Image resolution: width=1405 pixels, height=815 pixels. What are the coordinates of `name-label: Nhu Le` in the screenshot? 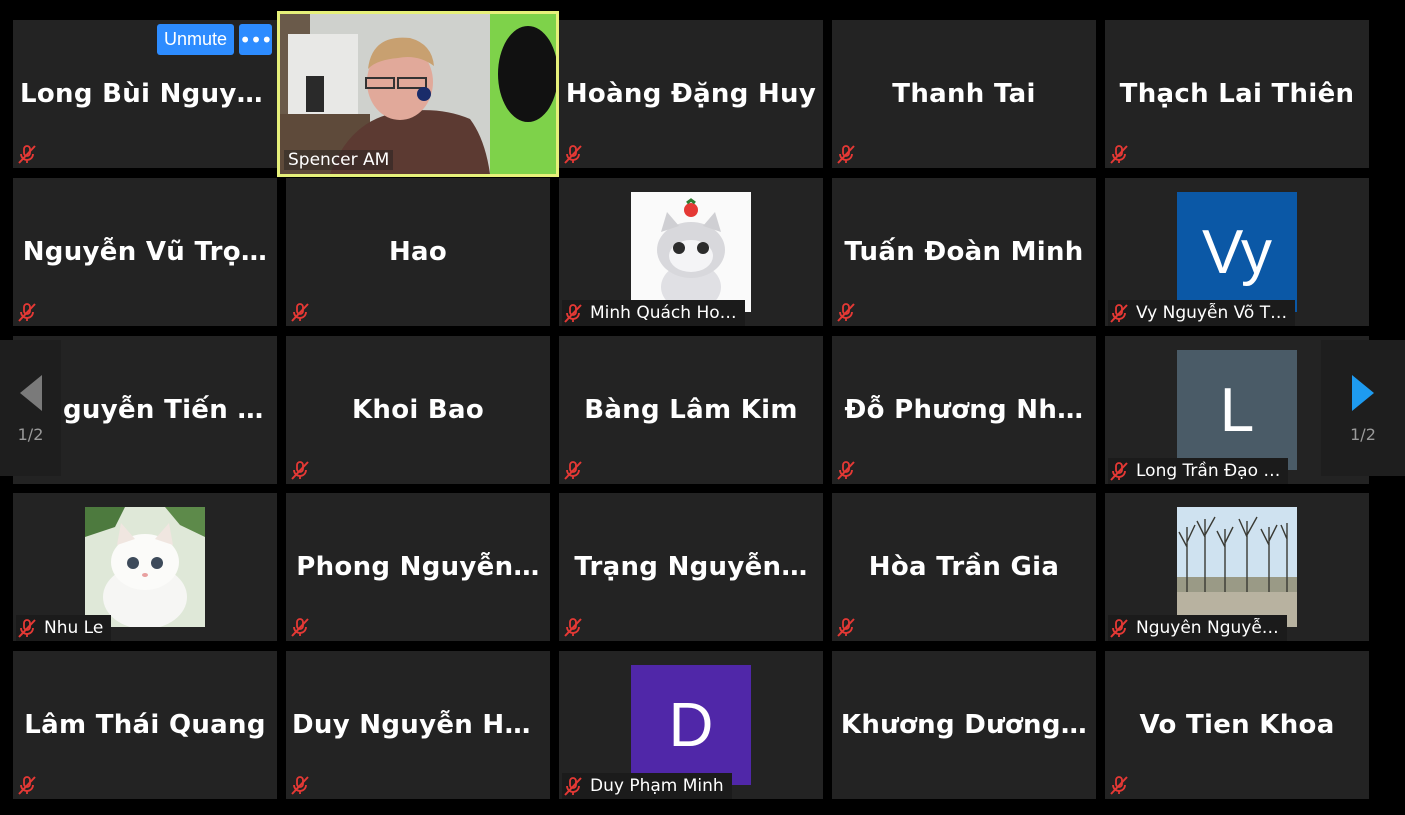 It's located at (64, 628).